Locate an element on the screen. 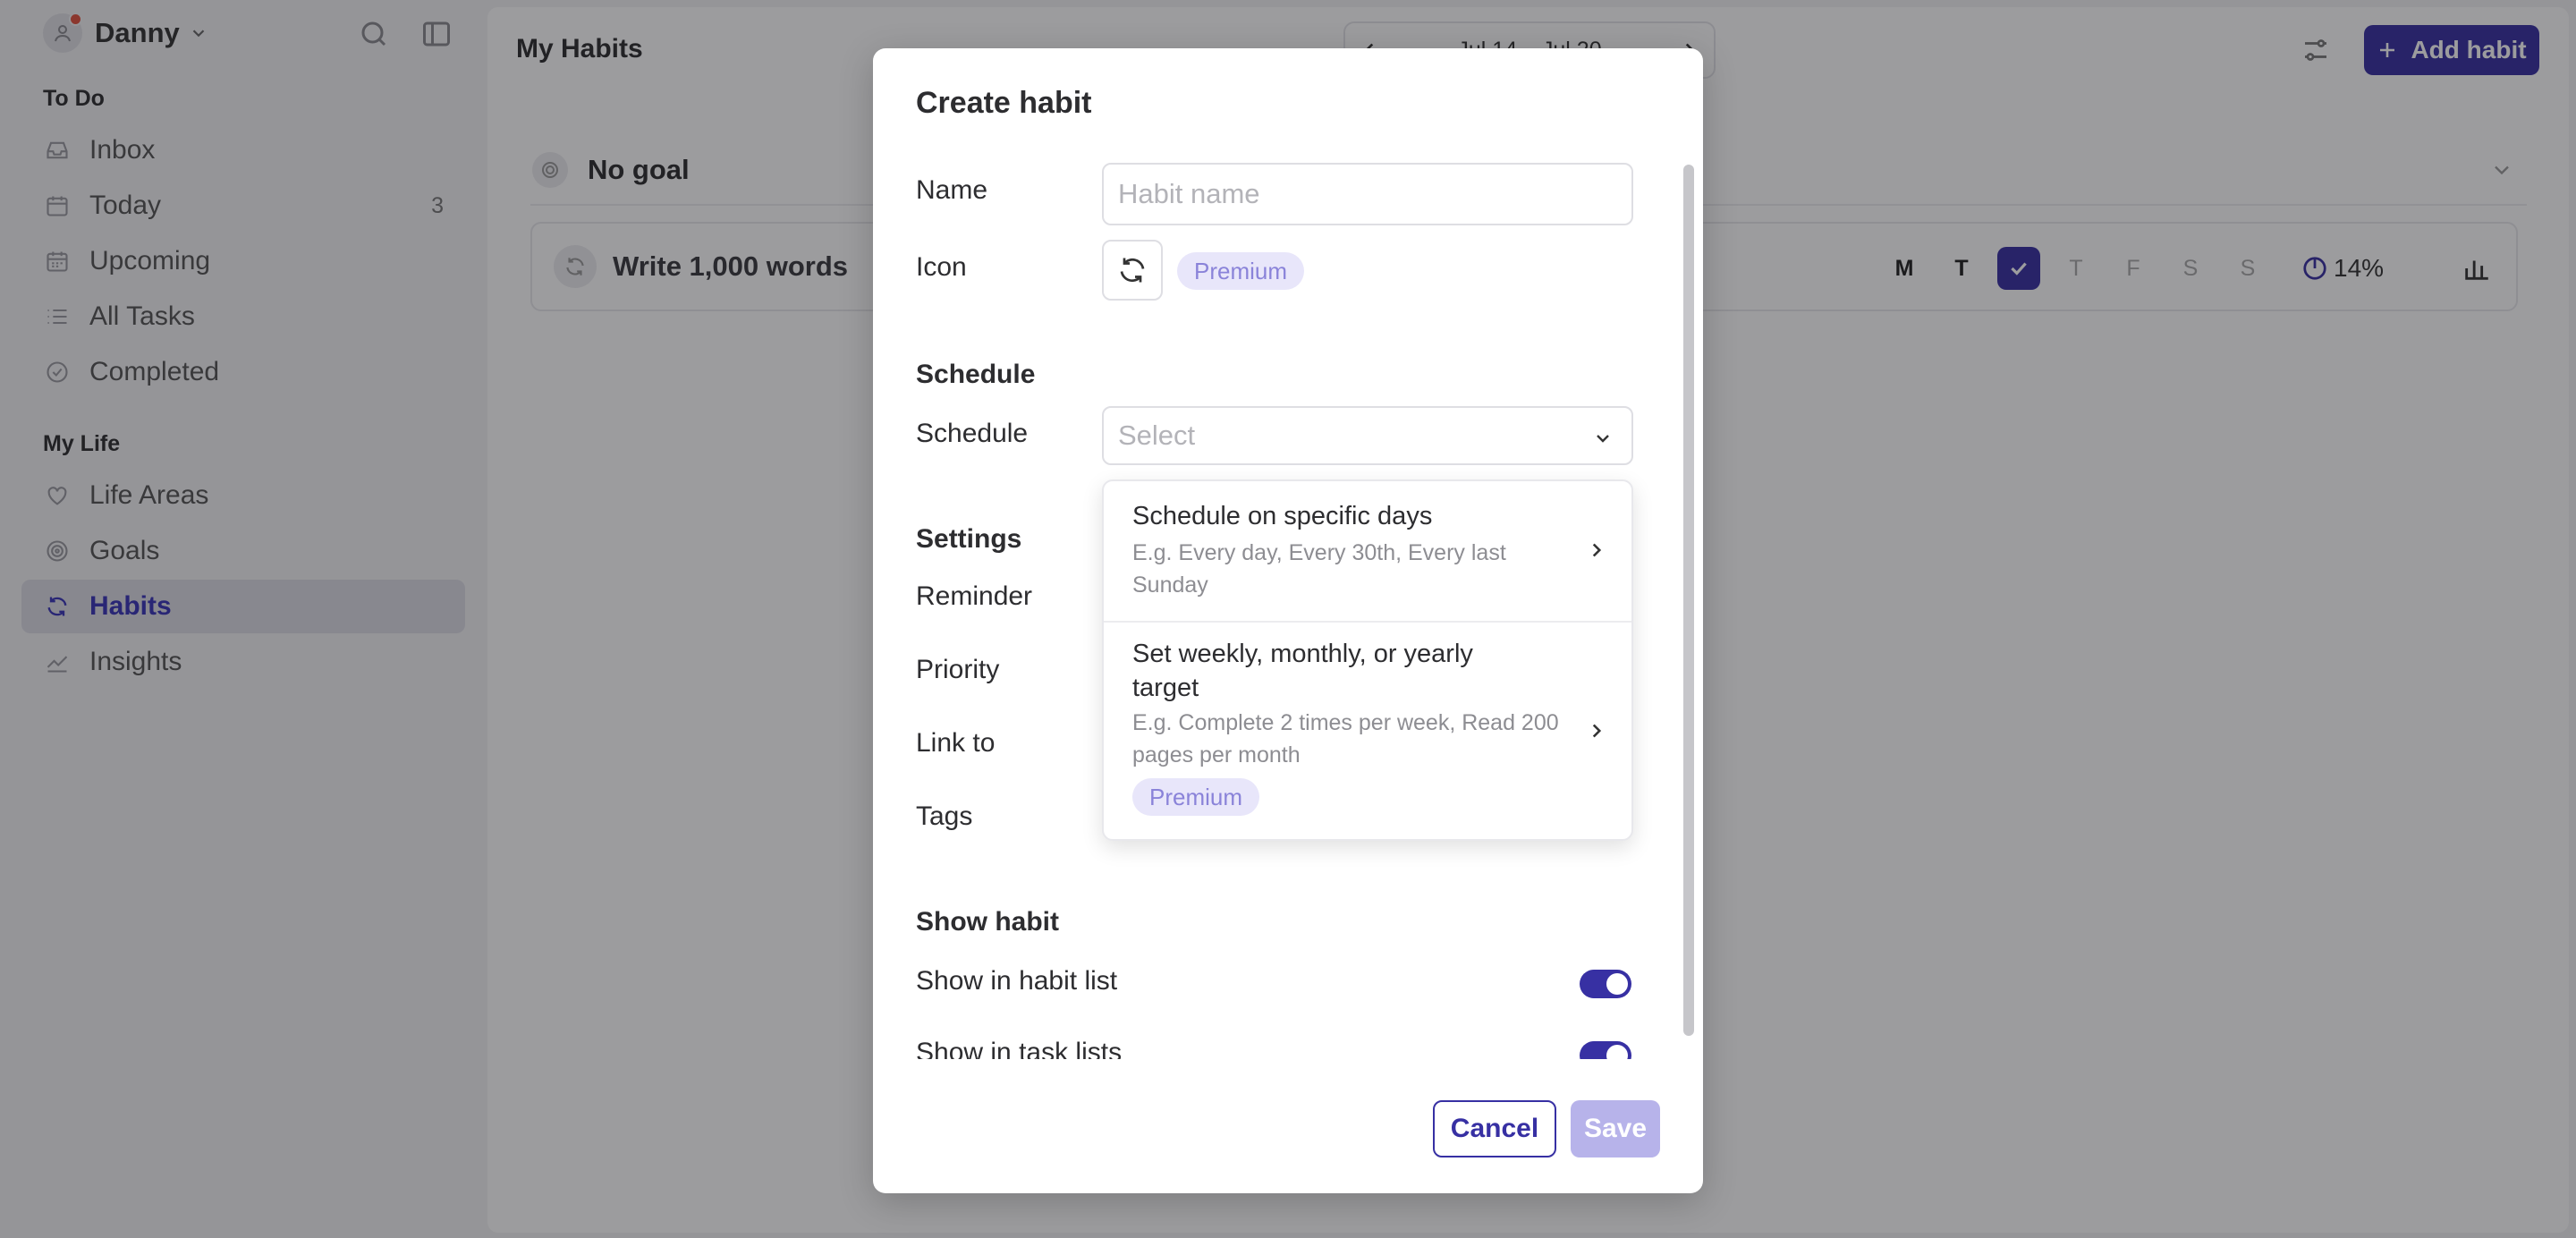 This screenshot has height=1238, width=2576. option-title: Set weekly, monthly, or yearly target is located at coordinates (1302, 671).